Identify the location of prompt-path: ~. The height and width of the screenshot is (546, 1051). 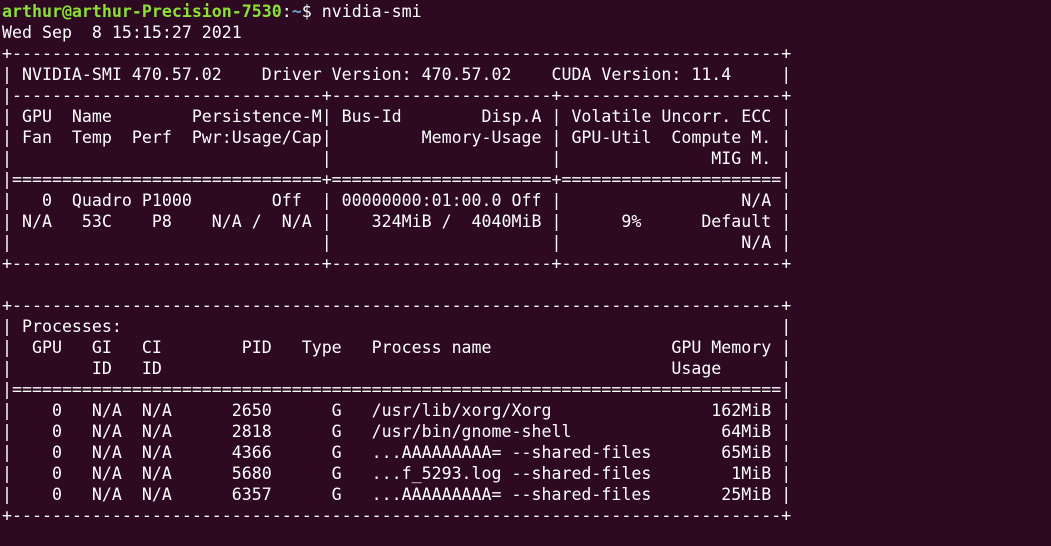
(296, 11).